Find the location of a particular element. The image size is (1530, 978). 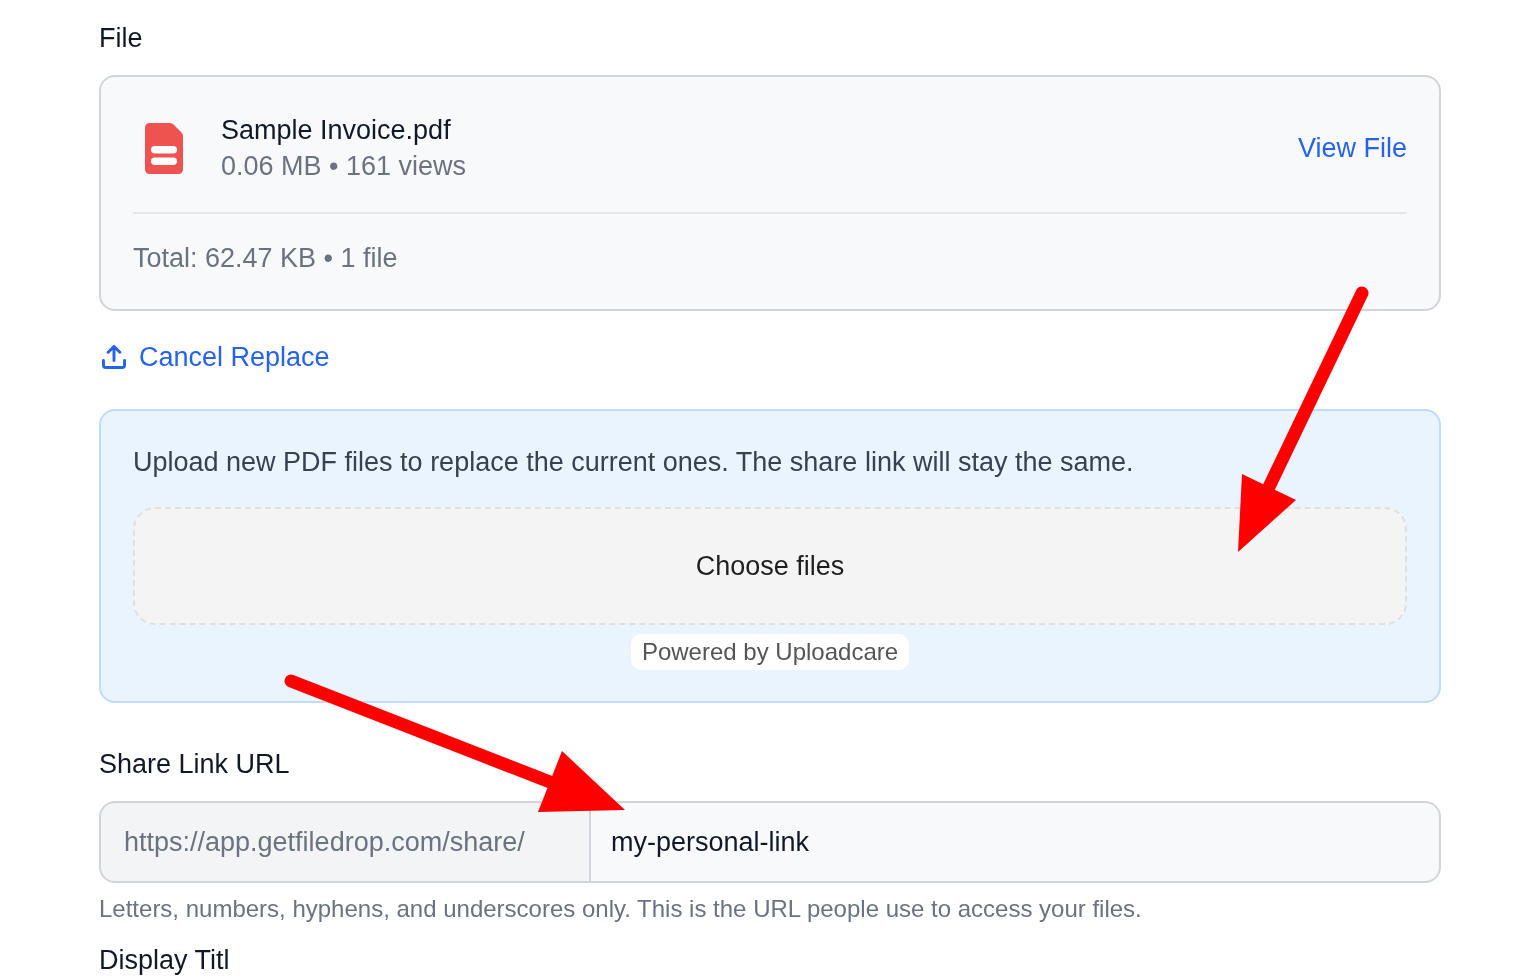

field-label: Display Titl is located at coordinates (164, 960).